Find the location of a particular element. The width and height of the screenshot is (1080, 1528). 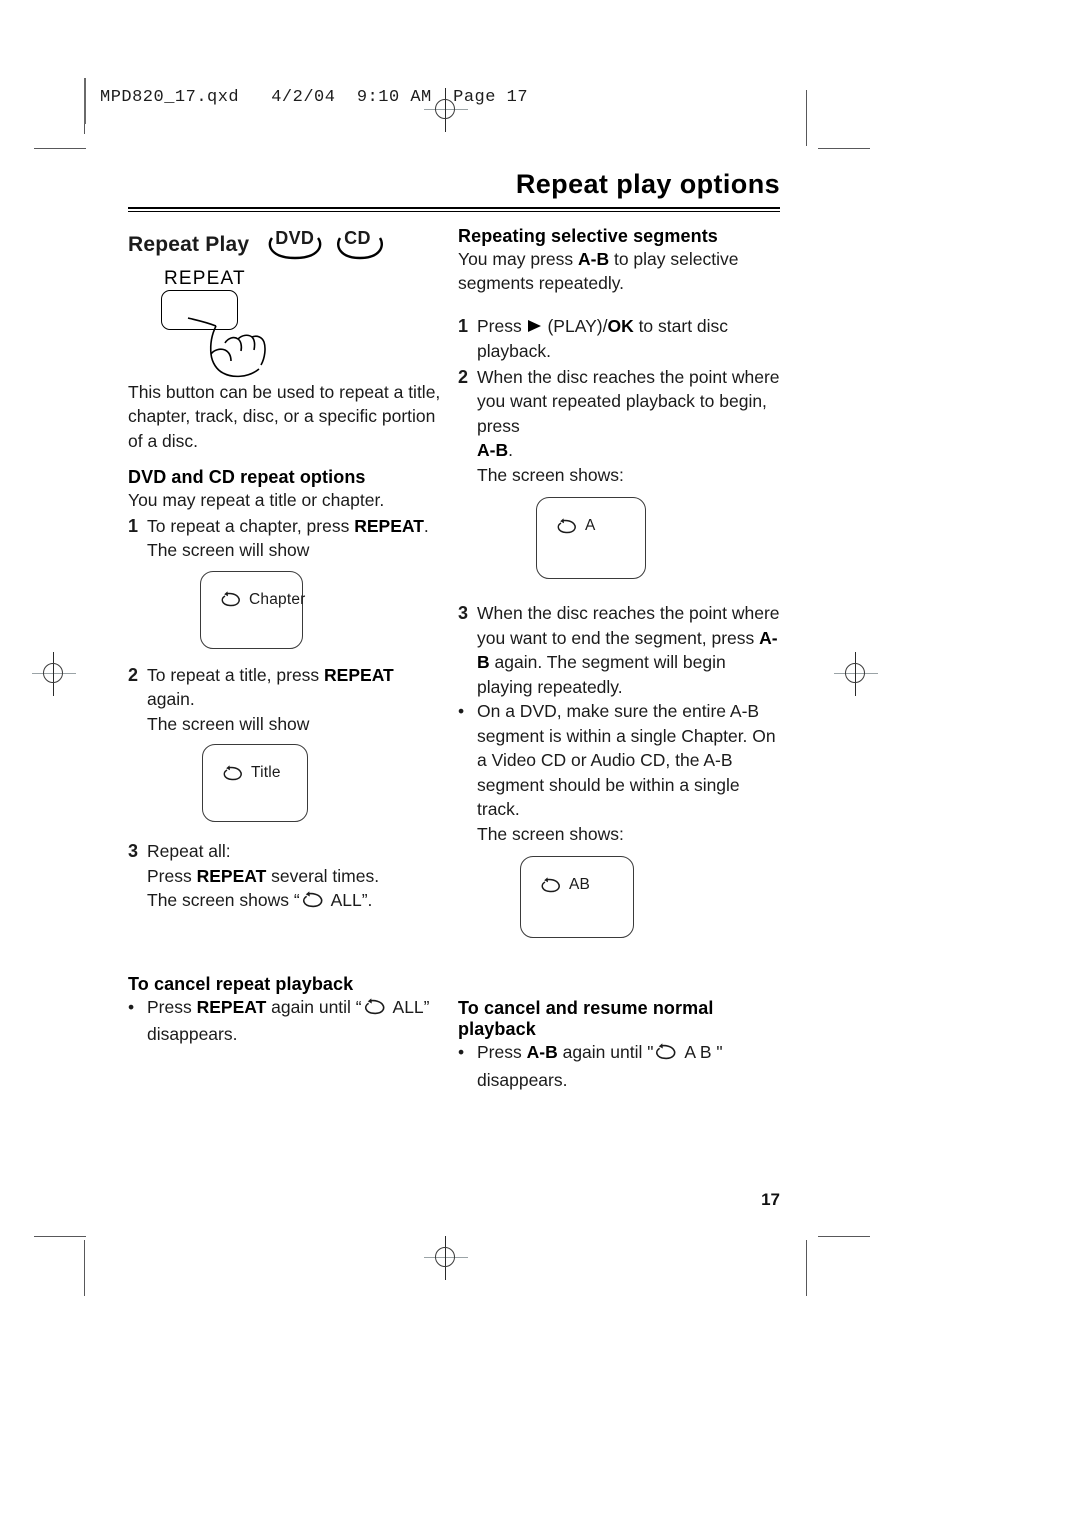

right-step-1-number: 1 is located at coordinates (463, 325).